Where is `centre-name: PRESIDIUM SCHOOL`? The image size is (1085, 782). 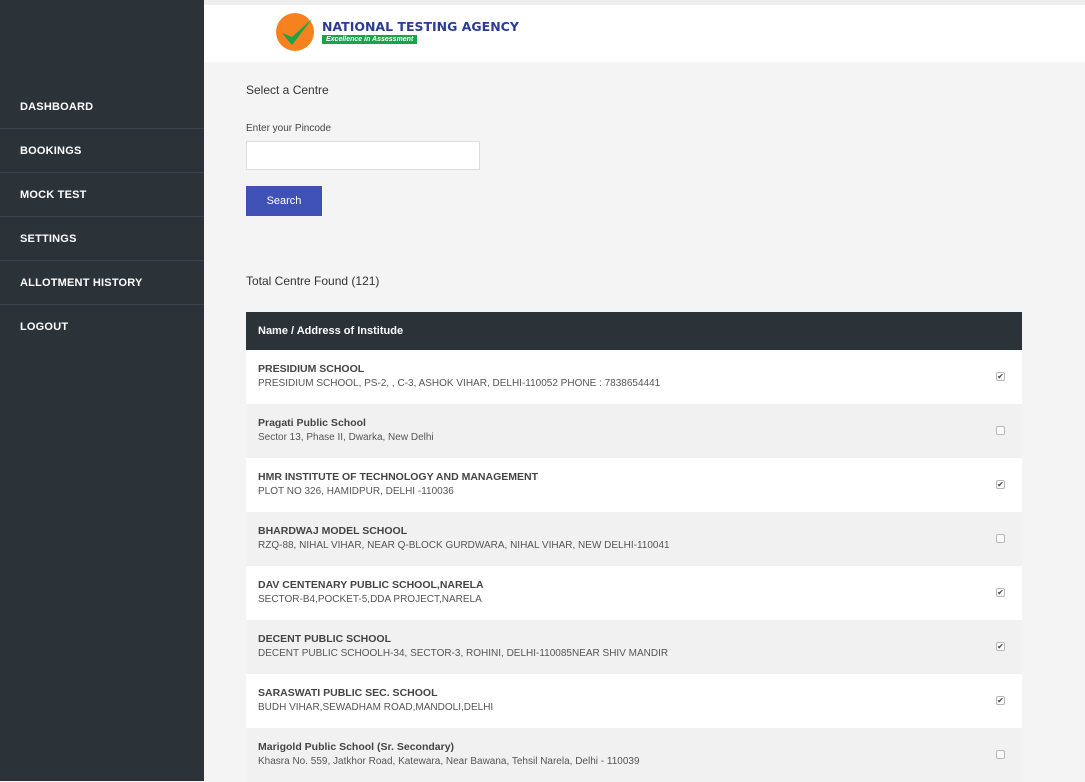 centre-name: PRESIDIUM SCHOOL is located at coordinates (311, 369).